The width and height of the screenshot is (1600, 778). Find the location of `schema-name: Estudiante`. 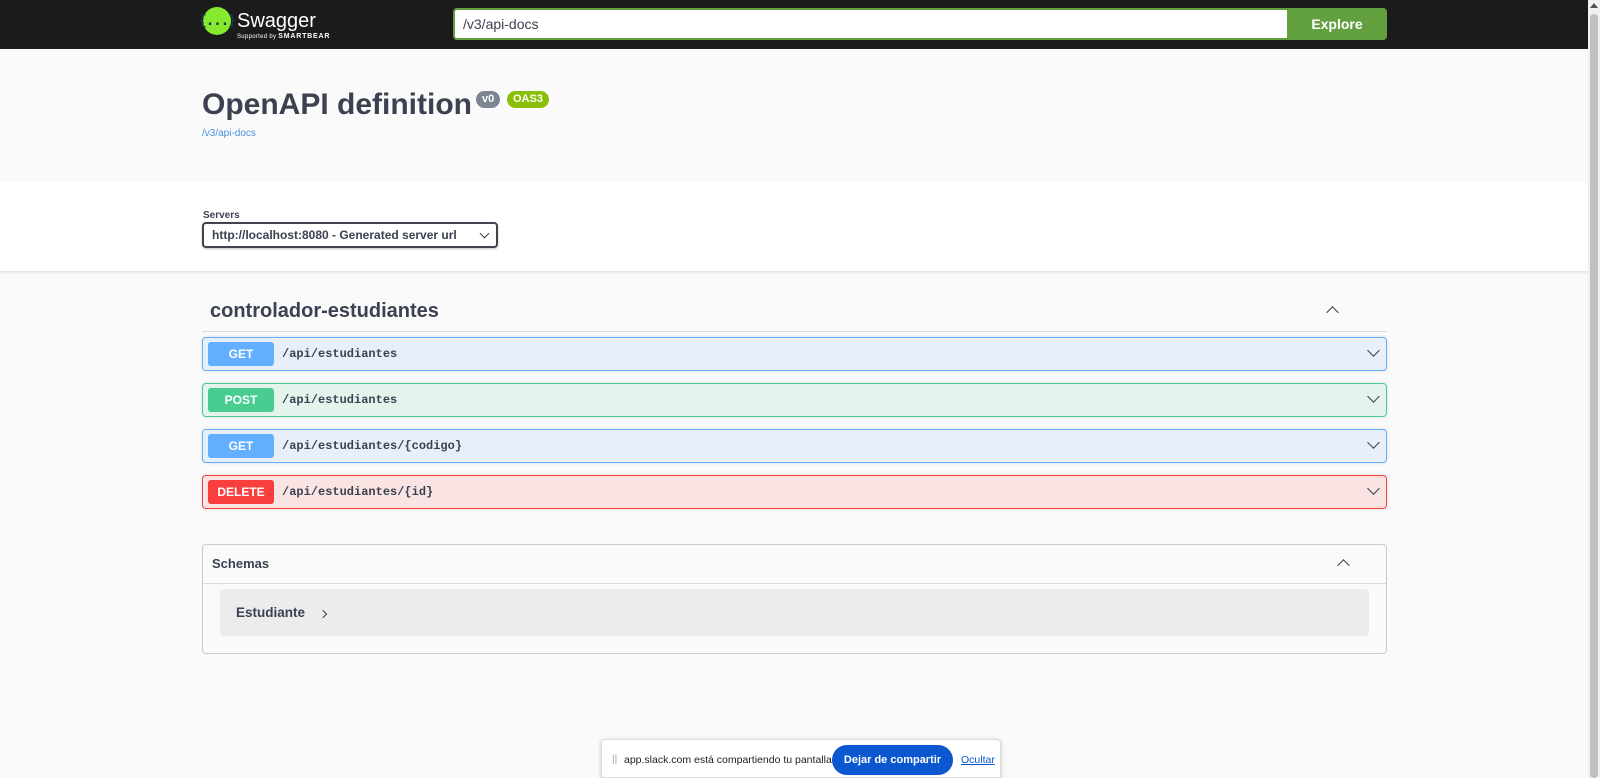

schema-name: Estudiante is located at coordinates (271, 612).